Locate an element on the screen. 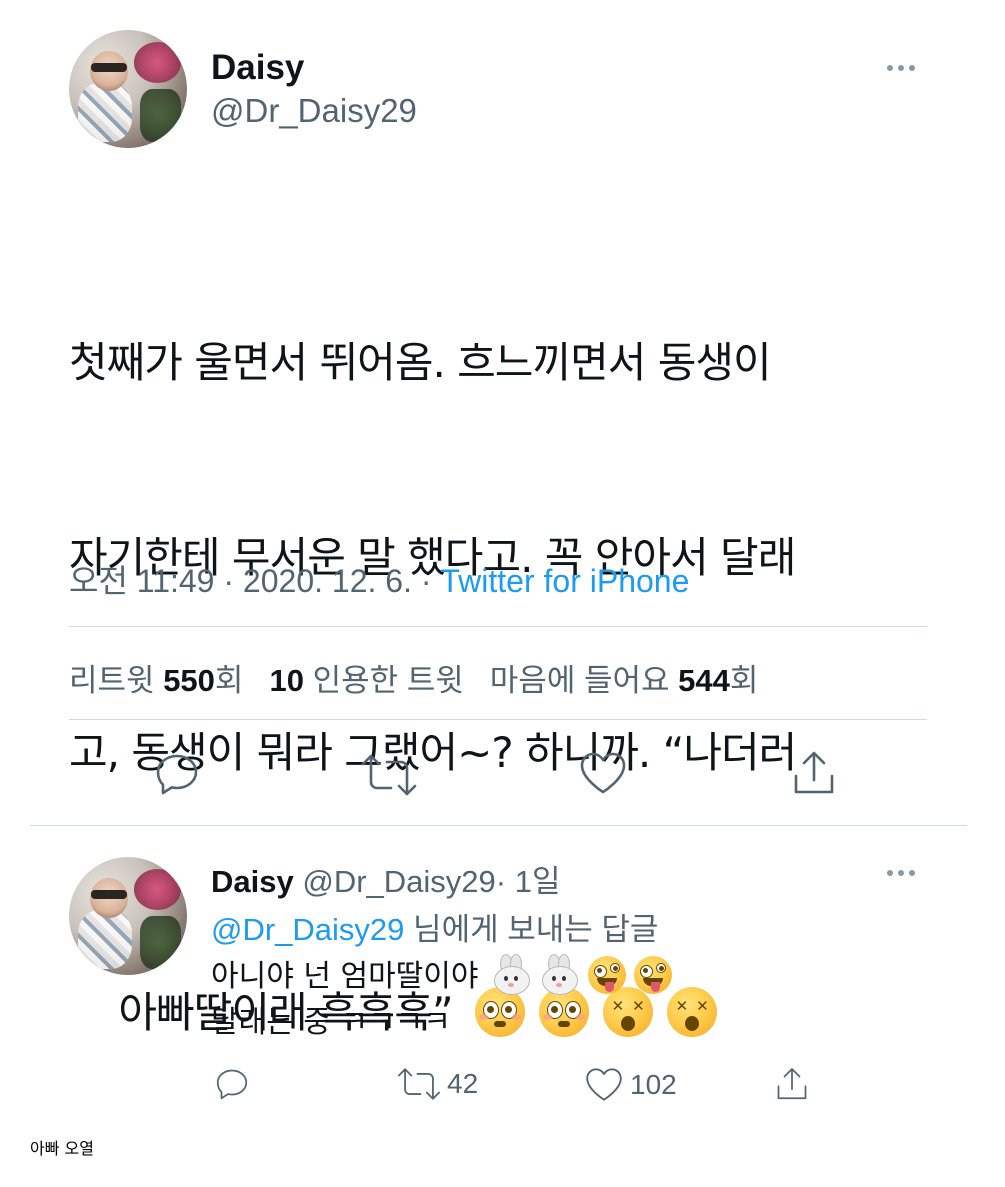 The height and width of the screenshot is (1187, 1005). author-avatar is located at coordinates (128, 89).